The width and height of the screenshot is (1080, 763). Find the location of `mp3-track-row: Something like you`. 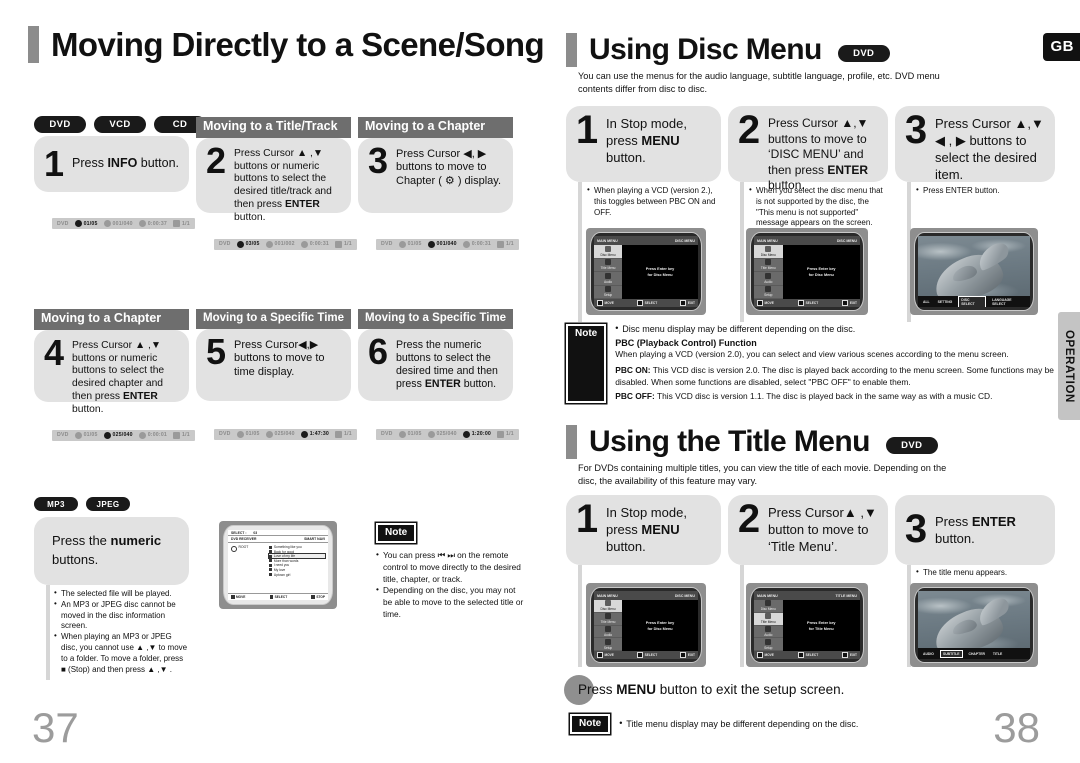

mp3-track-row: Something like you is located at coordinates (296, 547).